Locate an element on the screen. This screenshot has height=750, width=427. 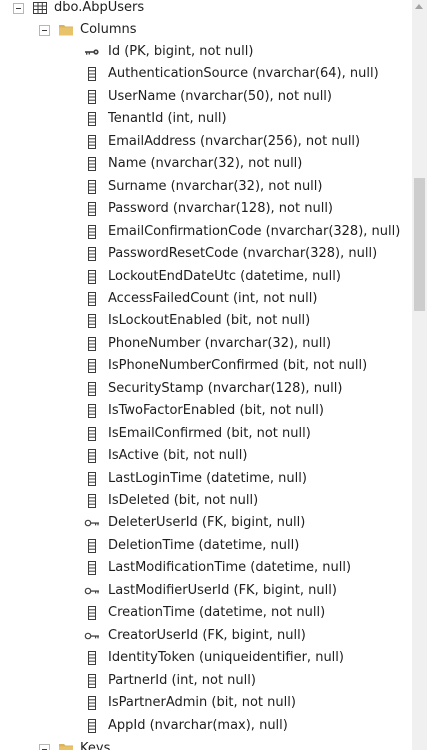
tree-node-column: AppId (nvarchar(max), null) is located at coordinates (186, 726).